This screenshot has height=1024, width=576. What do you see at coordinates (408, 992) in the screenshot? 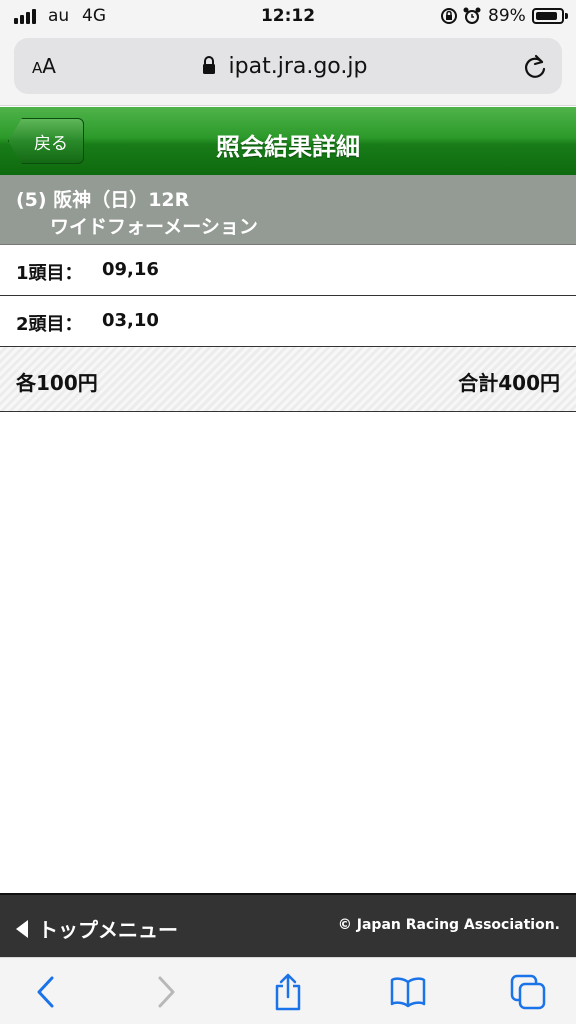
I see `bookmarks-icon` at bounding box center [408, 992].